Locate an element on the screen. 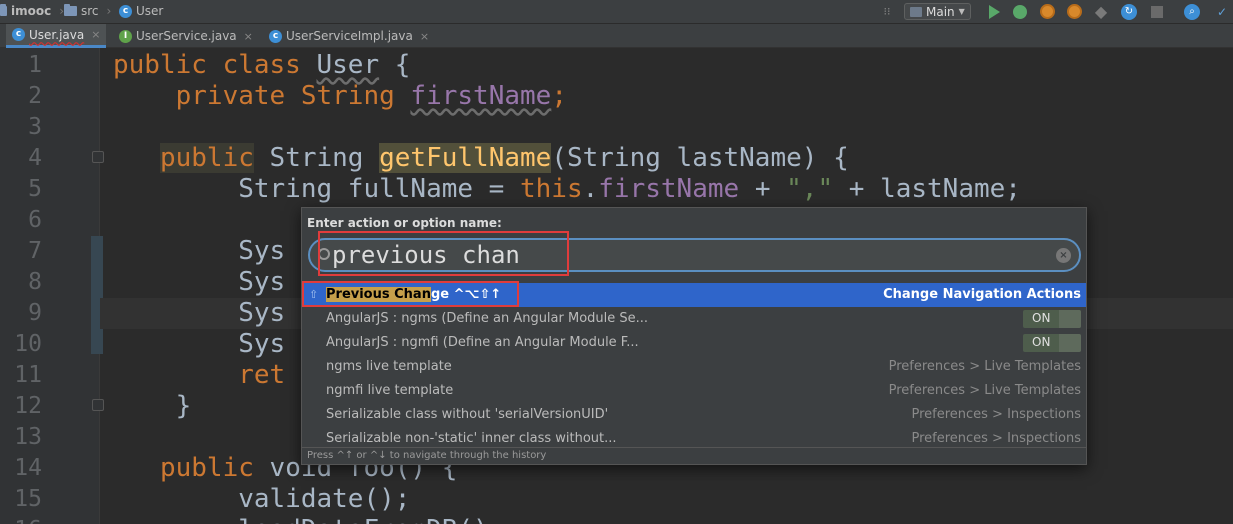 The image size is (1233, 524). code-line-10: Sys is located at coordinates (199, 344).